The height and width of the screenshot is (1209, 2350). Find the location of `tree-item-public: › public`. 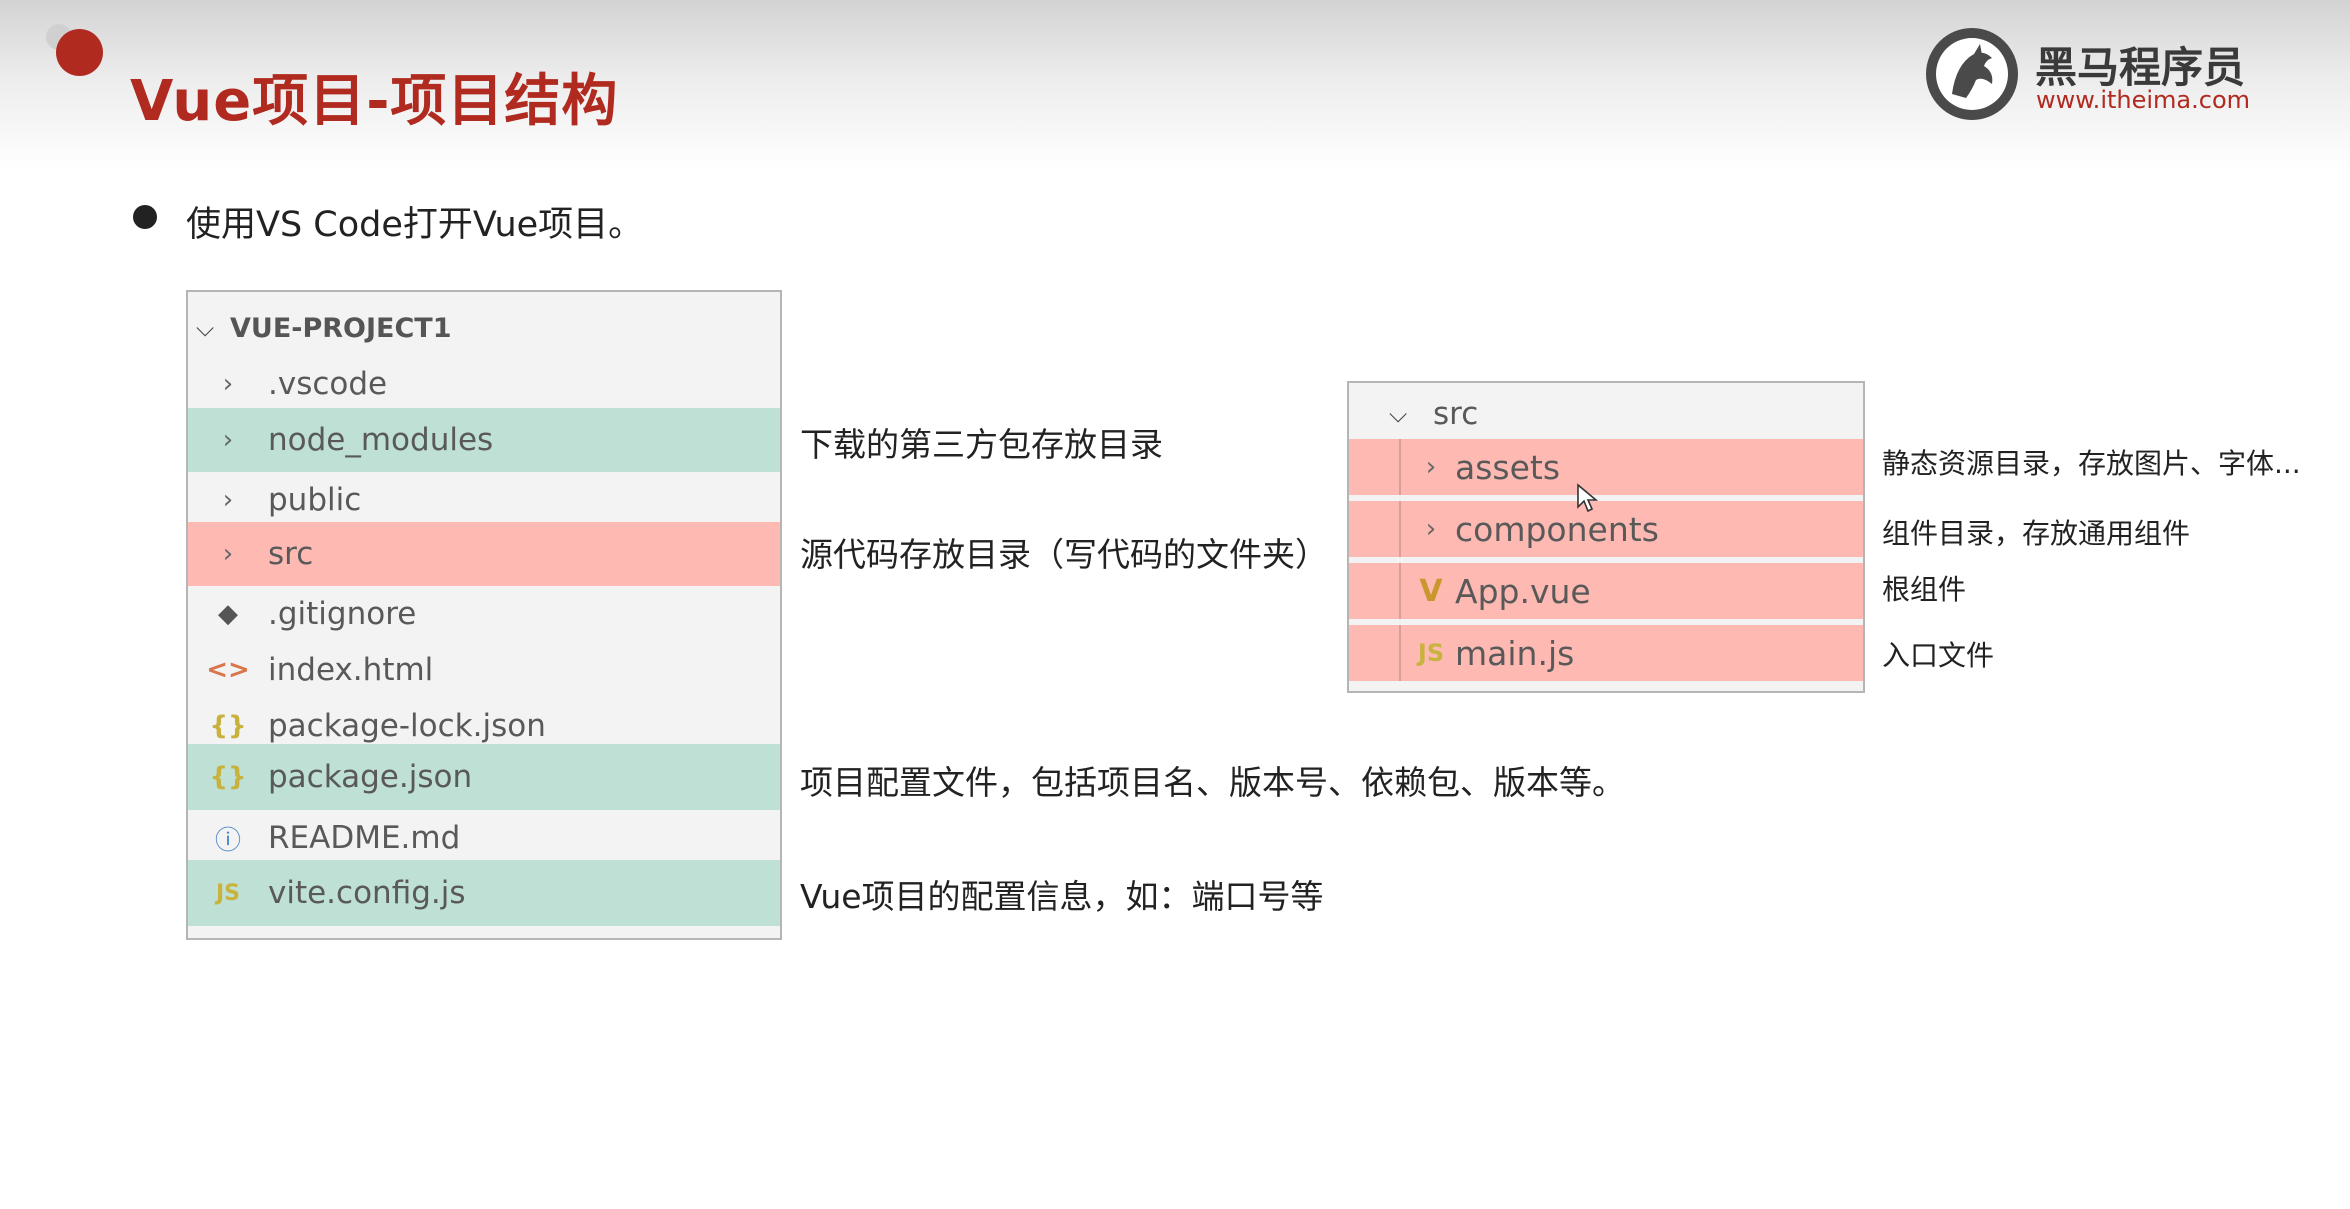

tree-item-public: › public is located at coordinates (484, 500).